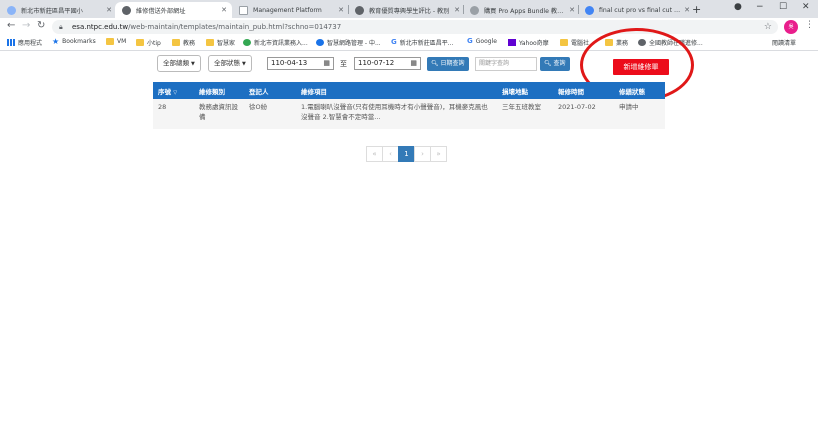 This screenshot has width=818, height=438. What do you see at coordinates (173, 114) in the screenshot?
I see `cell-id: 28` at bounding box center [173, 114].